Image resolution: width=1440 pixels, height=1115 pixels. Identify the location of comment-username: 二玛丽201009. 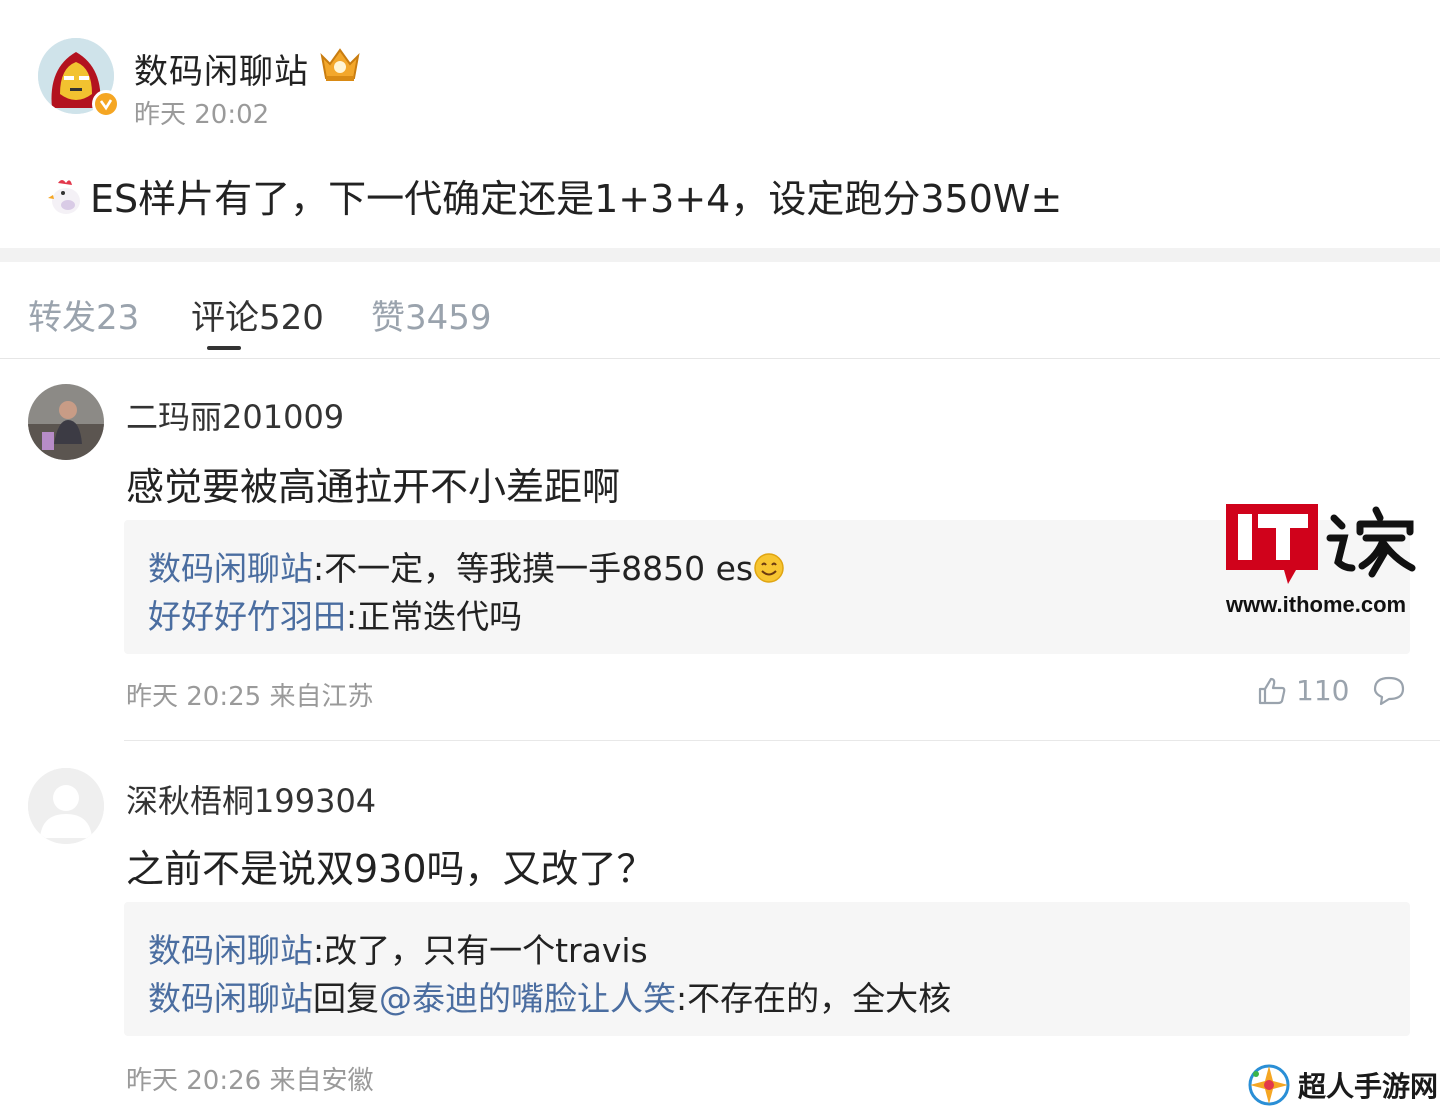
(235, 415).